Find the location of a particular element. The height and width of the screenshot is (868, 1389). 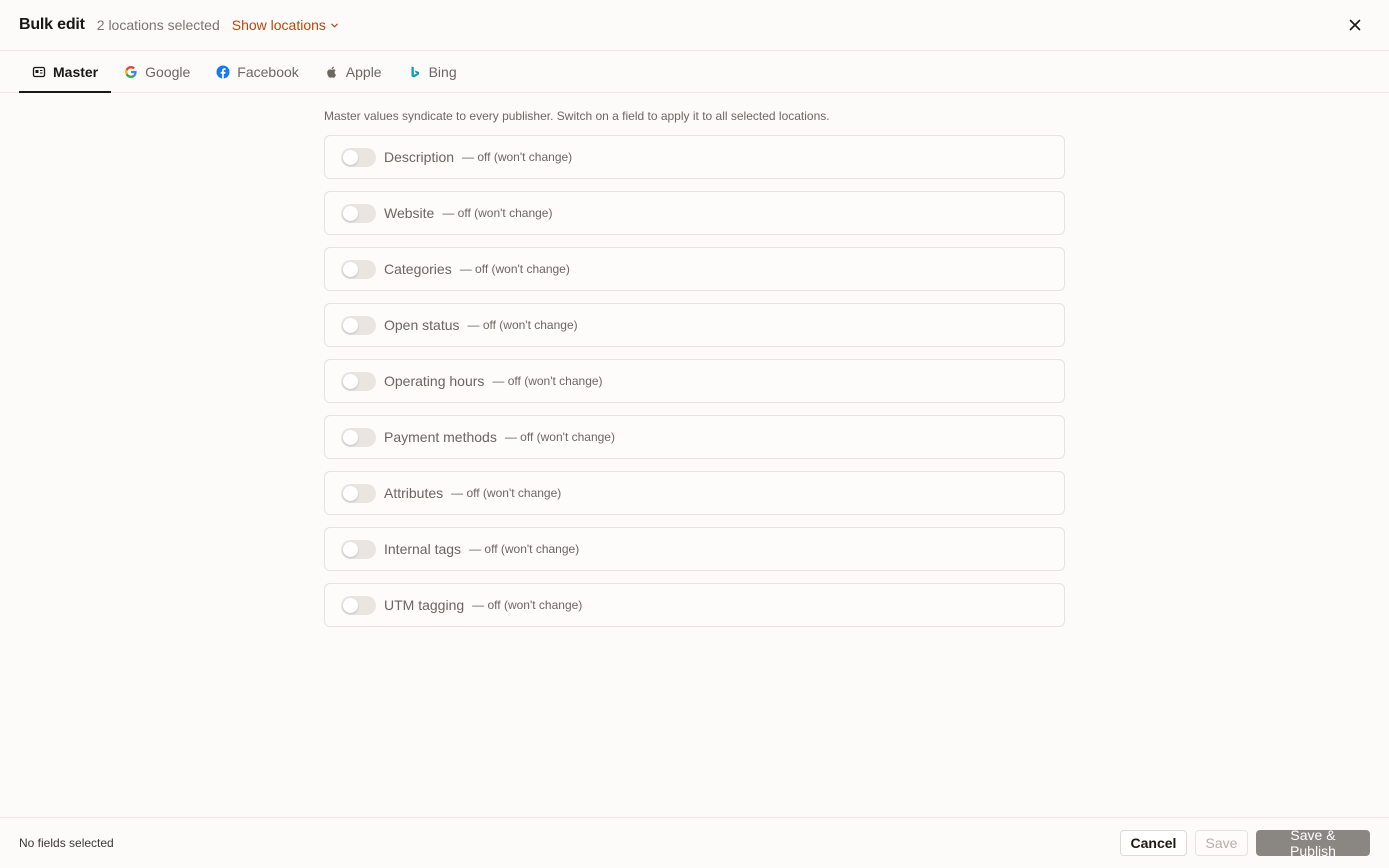

field-row-attributes: Attributes — off (won't change) is located at coordinates (694, 493).